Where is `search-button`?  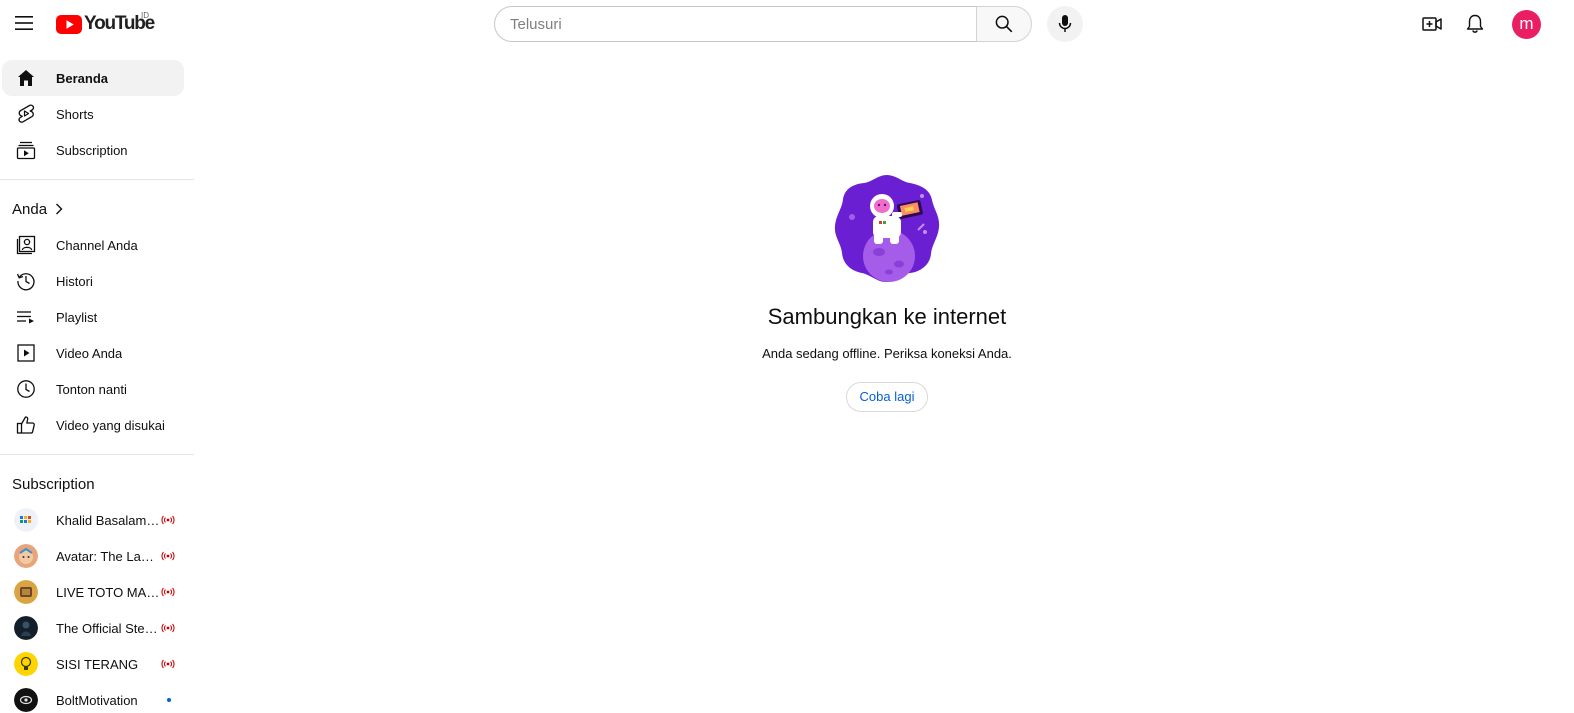
search-button is located at coordinates (1004, 24).